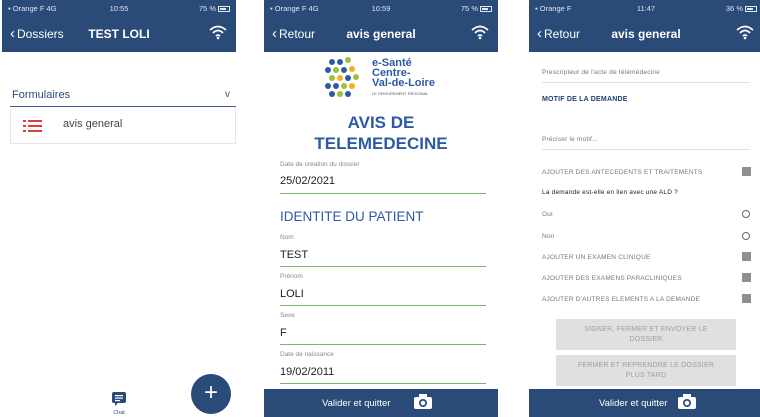 The image size is (760, 417). What do you see at coordinates (119, 413) in the screenshot?
I see `chat-label: Chat` at bounding box center [119, 413].